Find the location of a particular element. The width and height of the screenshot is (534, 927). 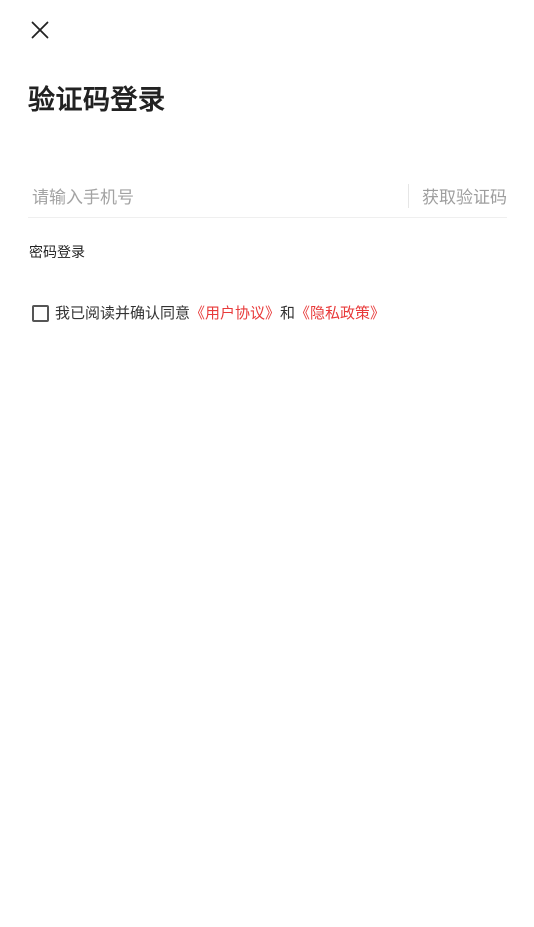

get-code-button: 获取验证码 is located at coordinates (464, 198).